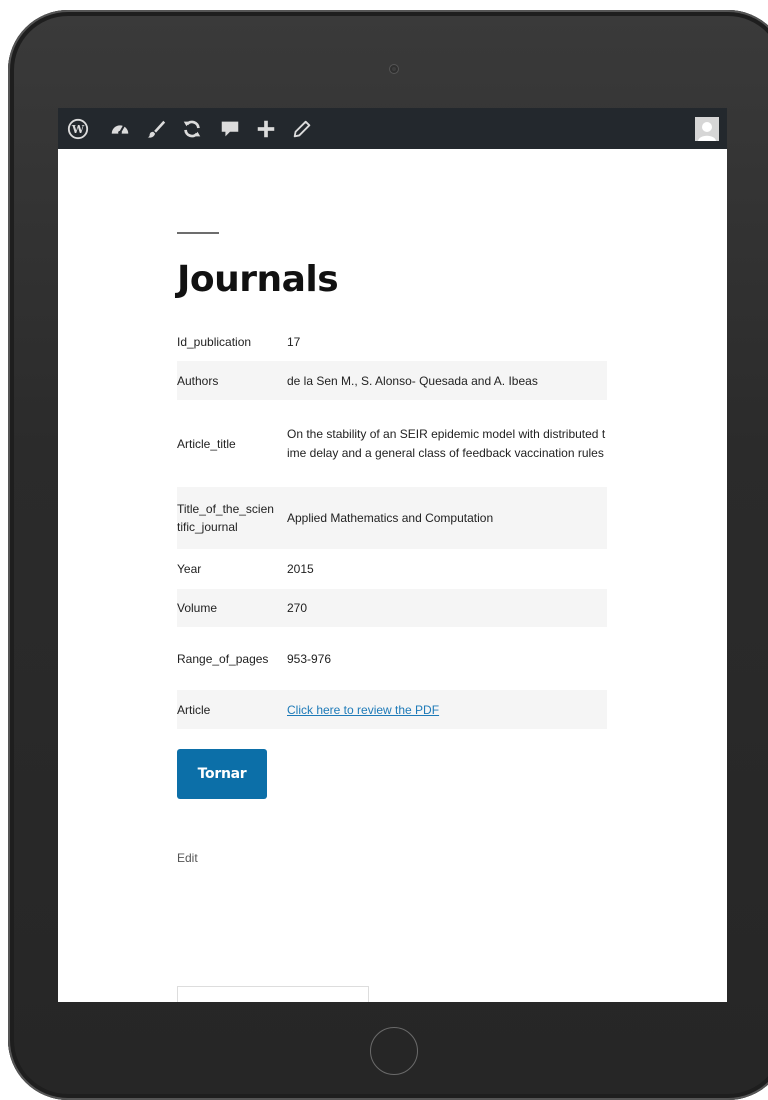 This screenshot has width=768, height=1100. I want to click on tornar-button: Tornar, so click(222, 774).